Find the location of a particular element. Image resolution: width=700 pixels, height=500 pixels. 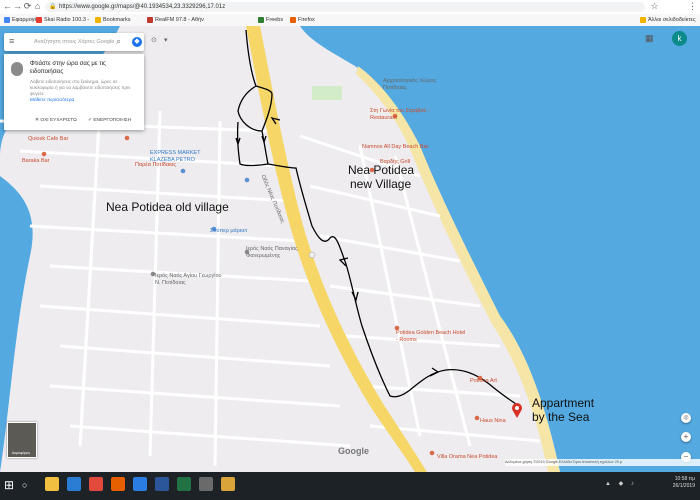

enable-label: ΕΝΕΡΓΟΠΟΙΗΣΗ is located at coordinates (112, 120).